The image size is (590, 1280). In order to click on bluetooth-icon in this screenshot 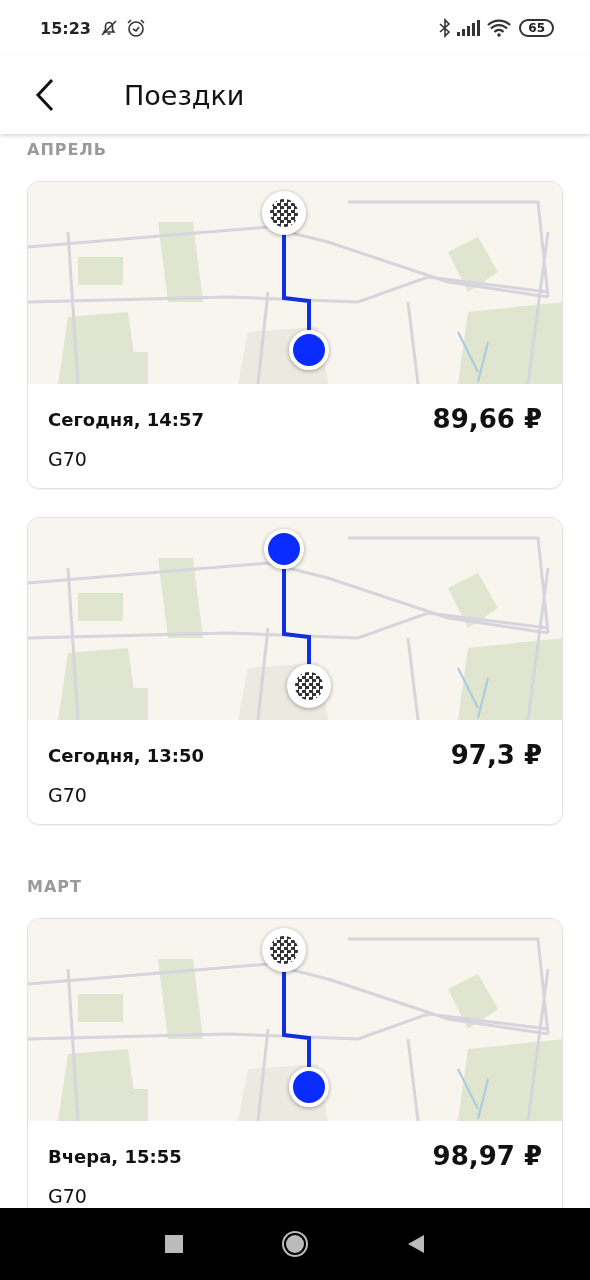, I will do `click(445, 28)`.